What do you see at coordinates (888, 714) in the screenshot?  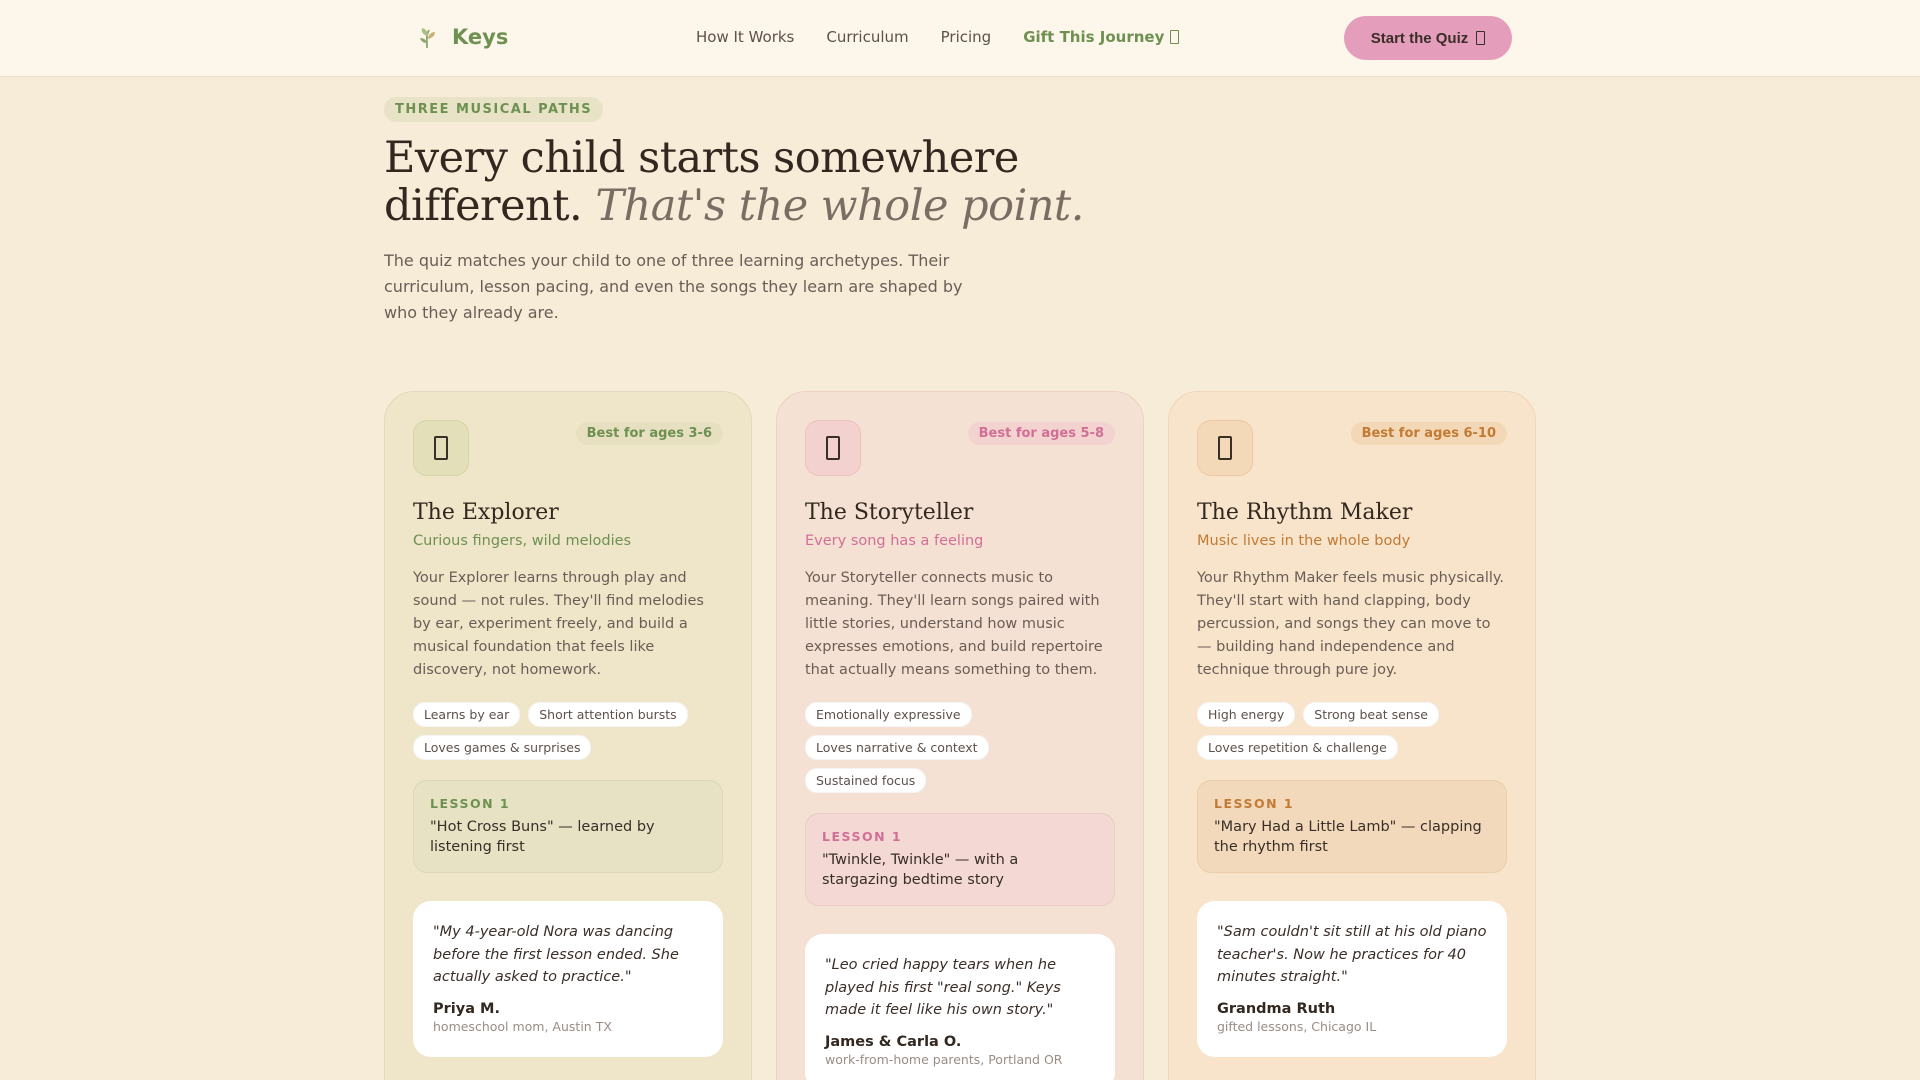 I see `trait-tag: Emotionally expressive` at bounding box center [888, 714].